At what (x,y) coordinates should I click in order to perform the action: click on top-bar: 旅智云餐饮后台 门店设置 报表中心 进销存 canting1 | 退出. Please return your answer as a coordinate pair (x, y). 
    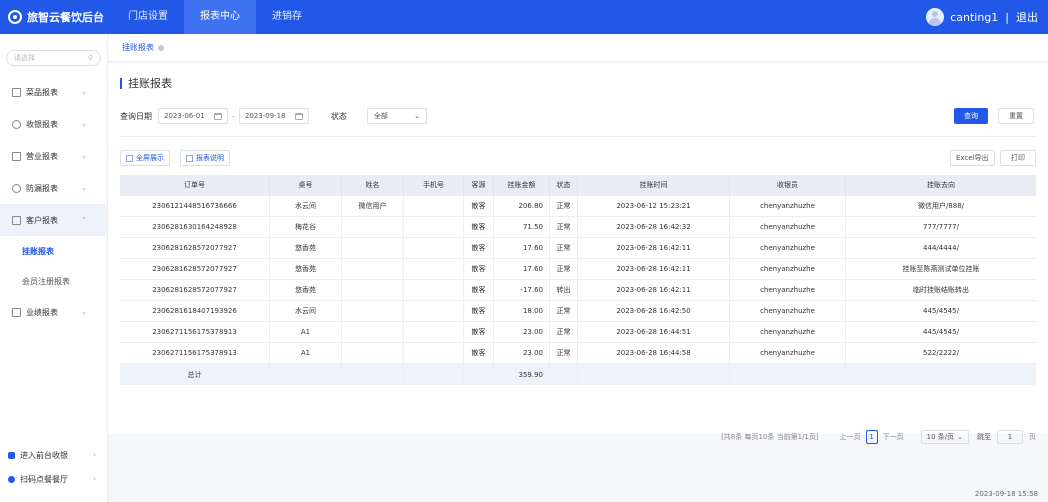
    Looking at the image, I should click on (524, 17).